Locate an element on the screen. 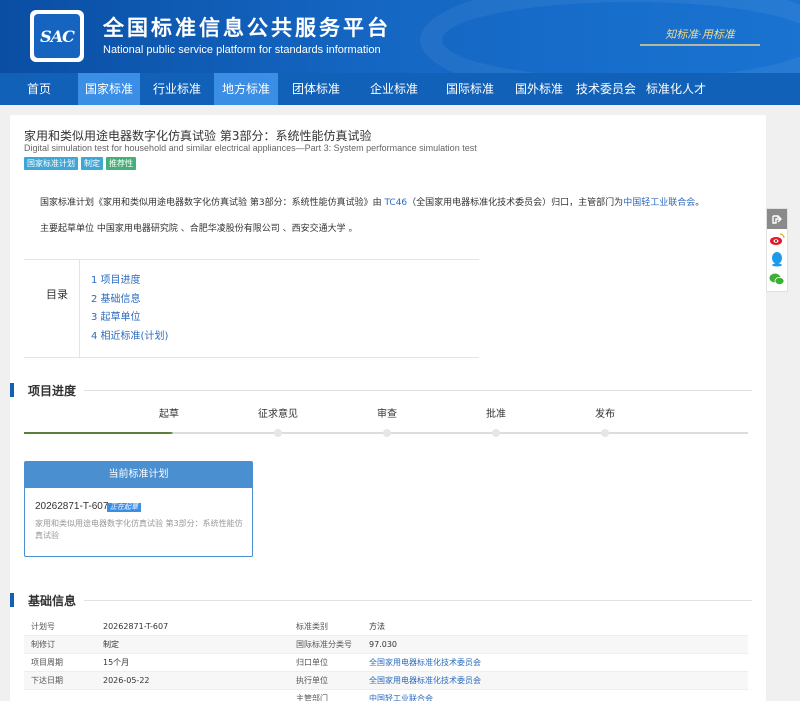 The image size is (800, 701). info-value: 2026-05-22 is located at coordinates (126, 680).